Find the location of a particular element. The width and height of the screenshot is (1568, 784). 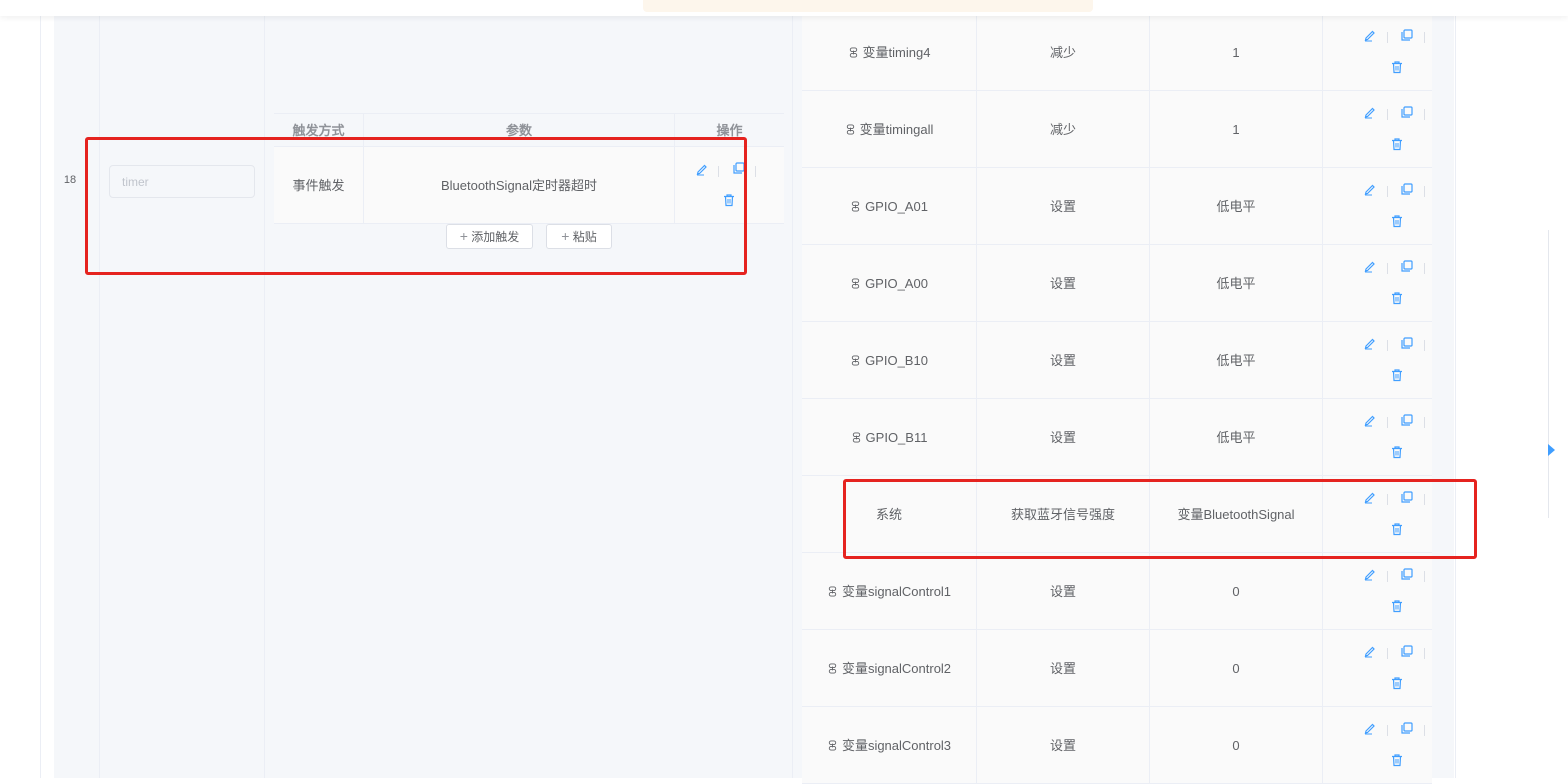

trigger-row: 事件触发 BluetoothSignal定时器超时 is located at coordinates (529, 185).